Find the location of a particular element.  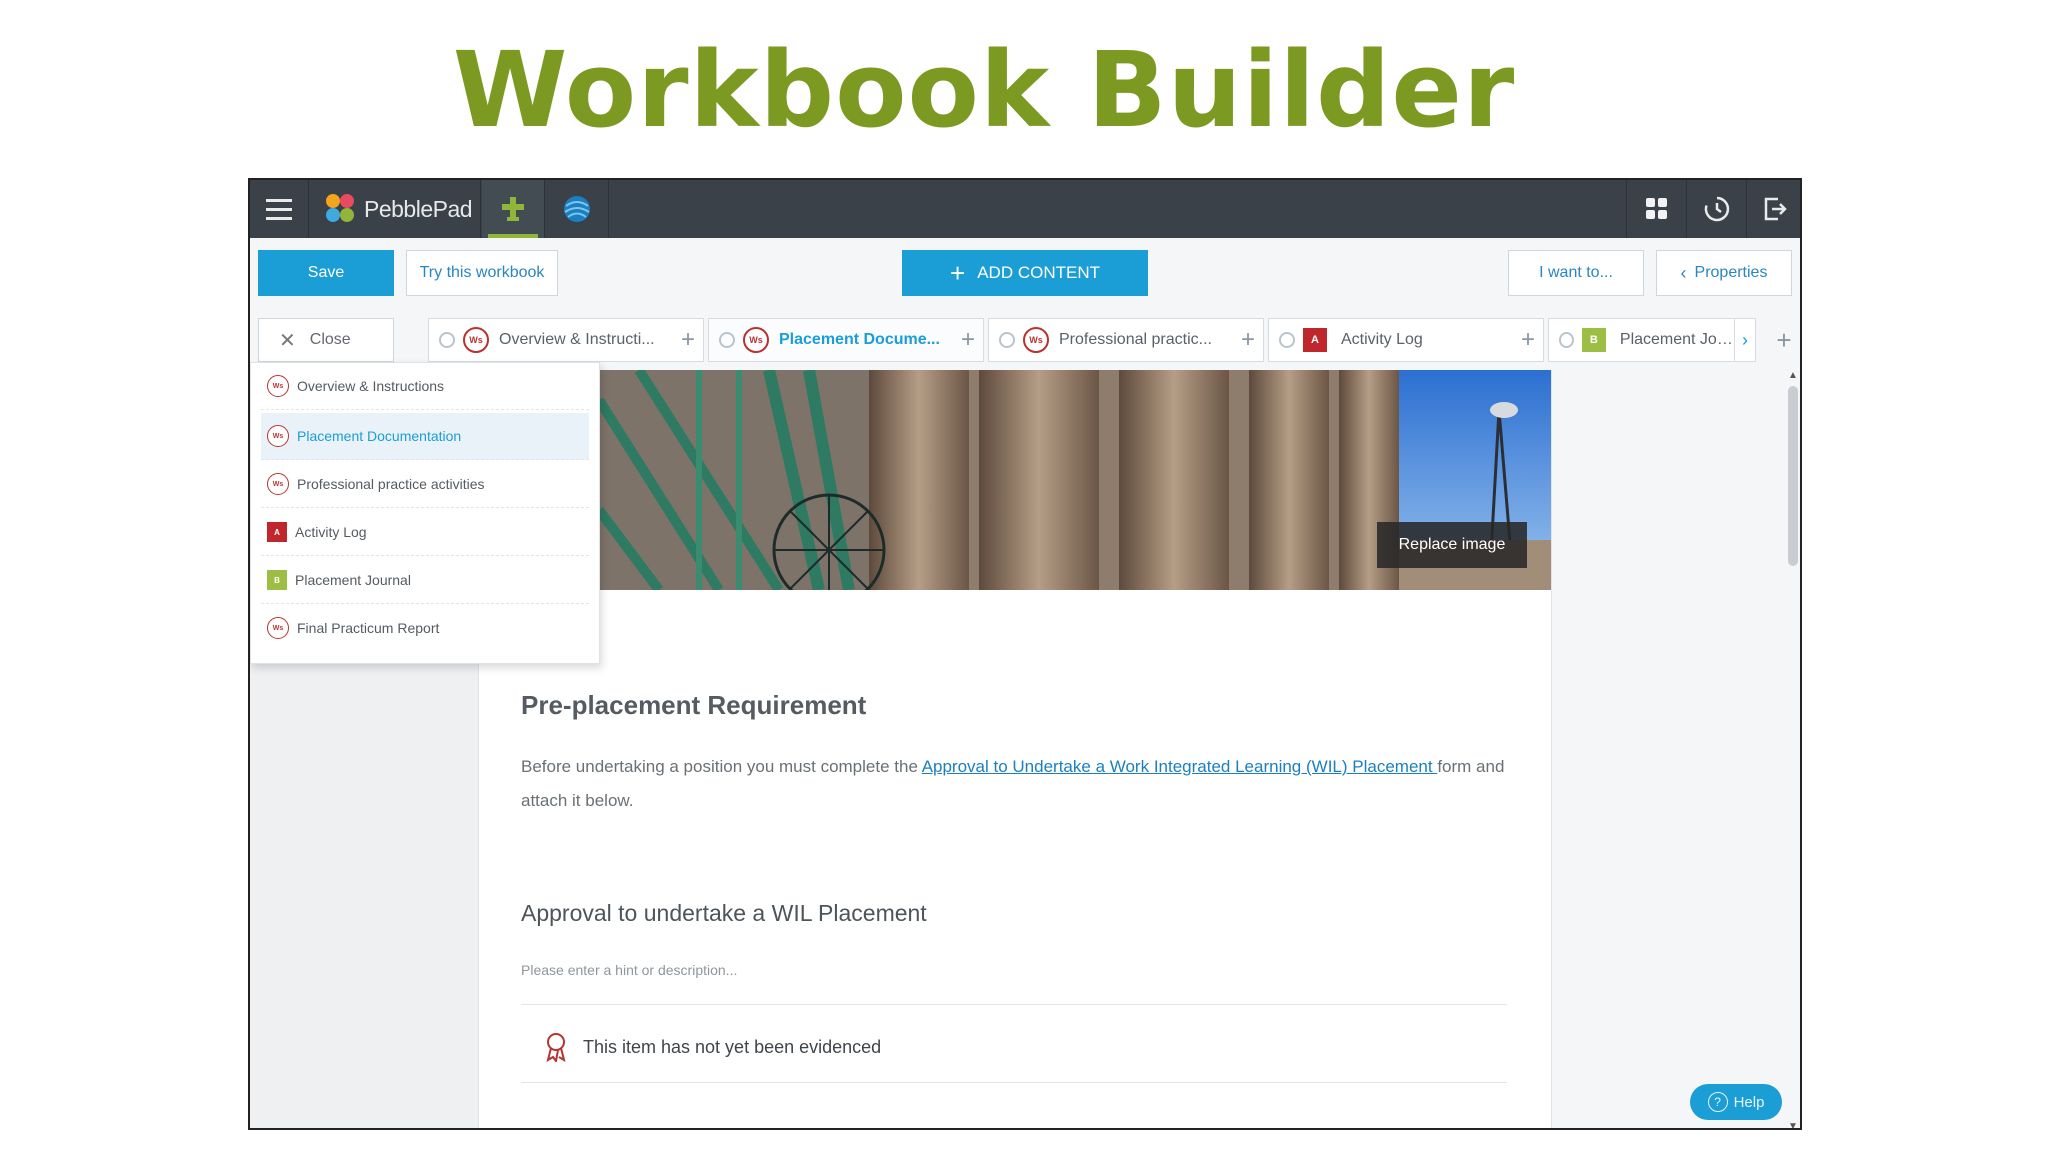

builder-icon is located at coordinates (513, 209).